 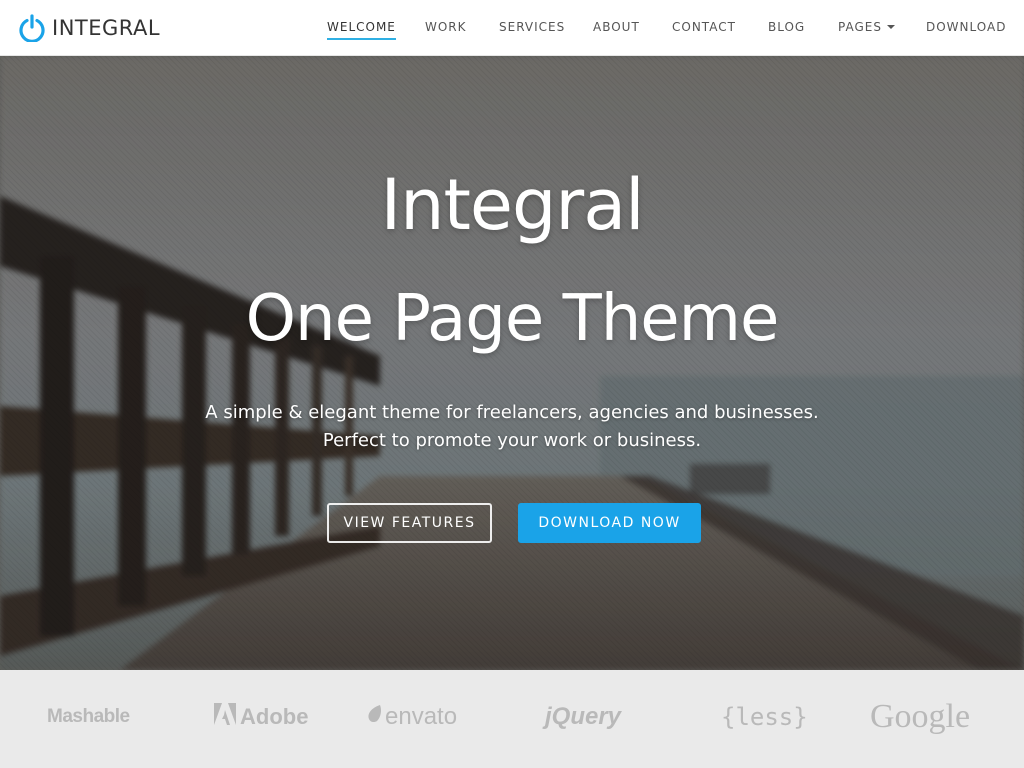 What do you see at coordinates (375, 717) in the screenshot?
I see `envato-leaf-icon` at bounding box center [375, 717].